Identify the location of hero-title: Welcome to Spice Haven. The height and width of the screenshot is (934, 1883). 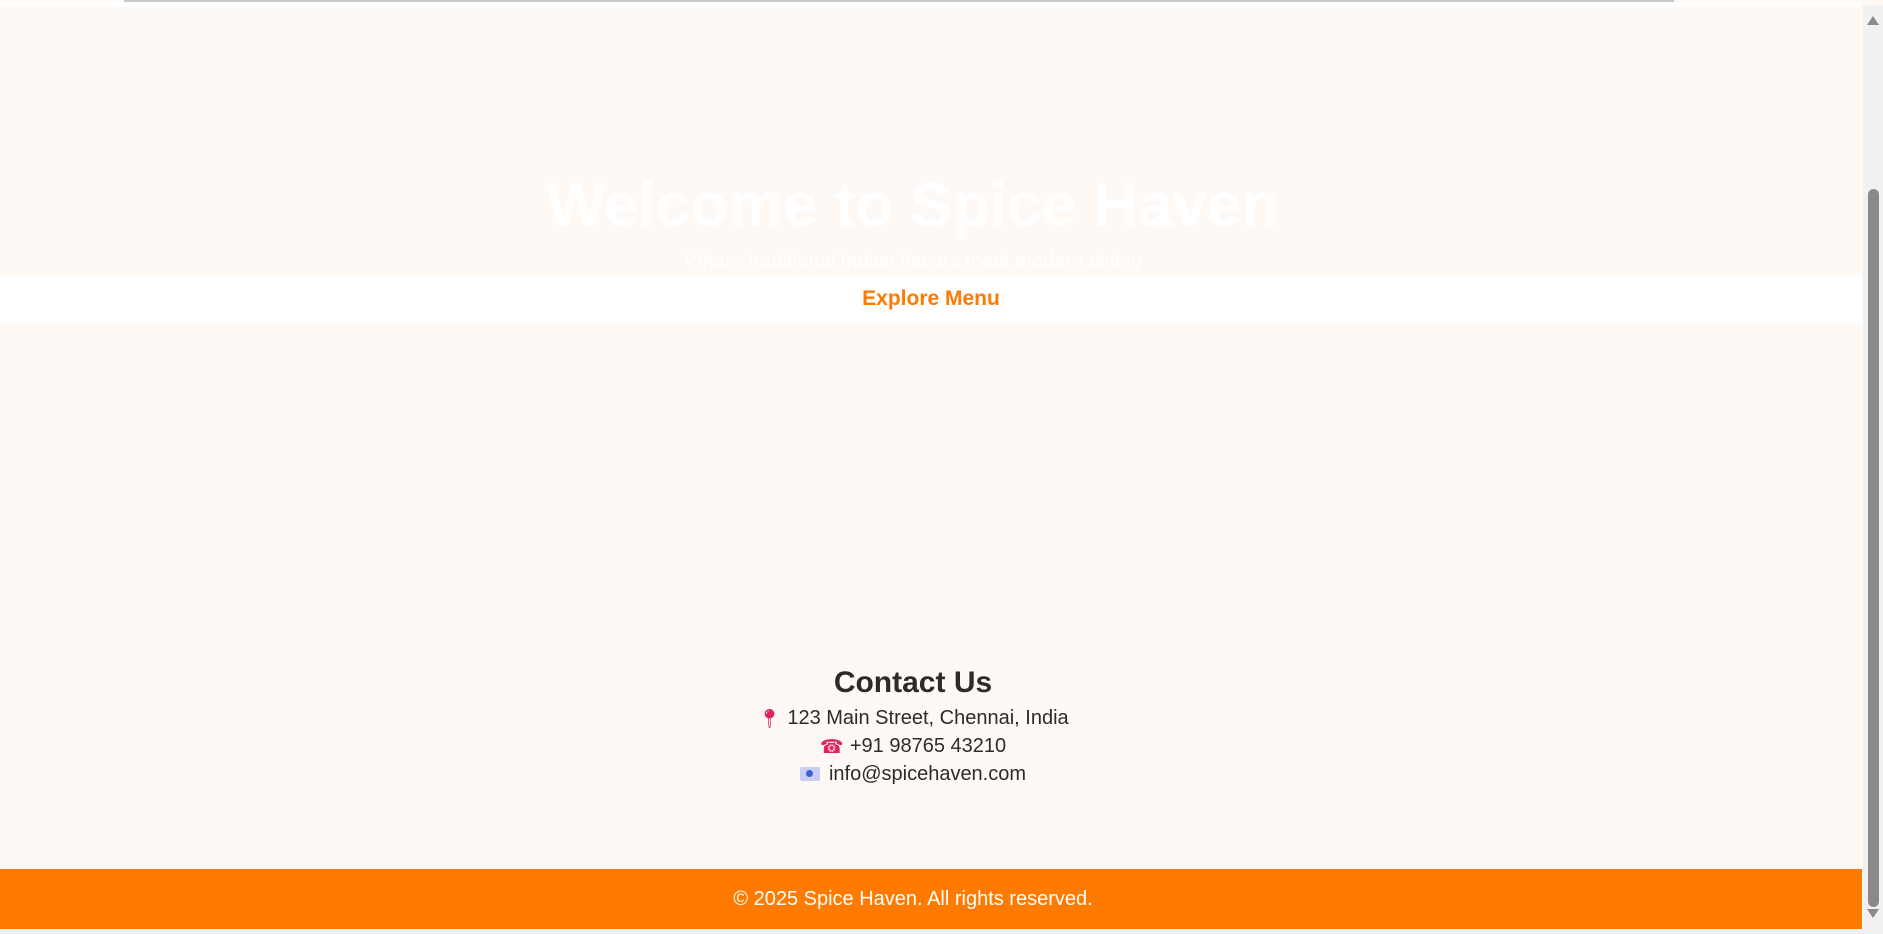
(913, 205).